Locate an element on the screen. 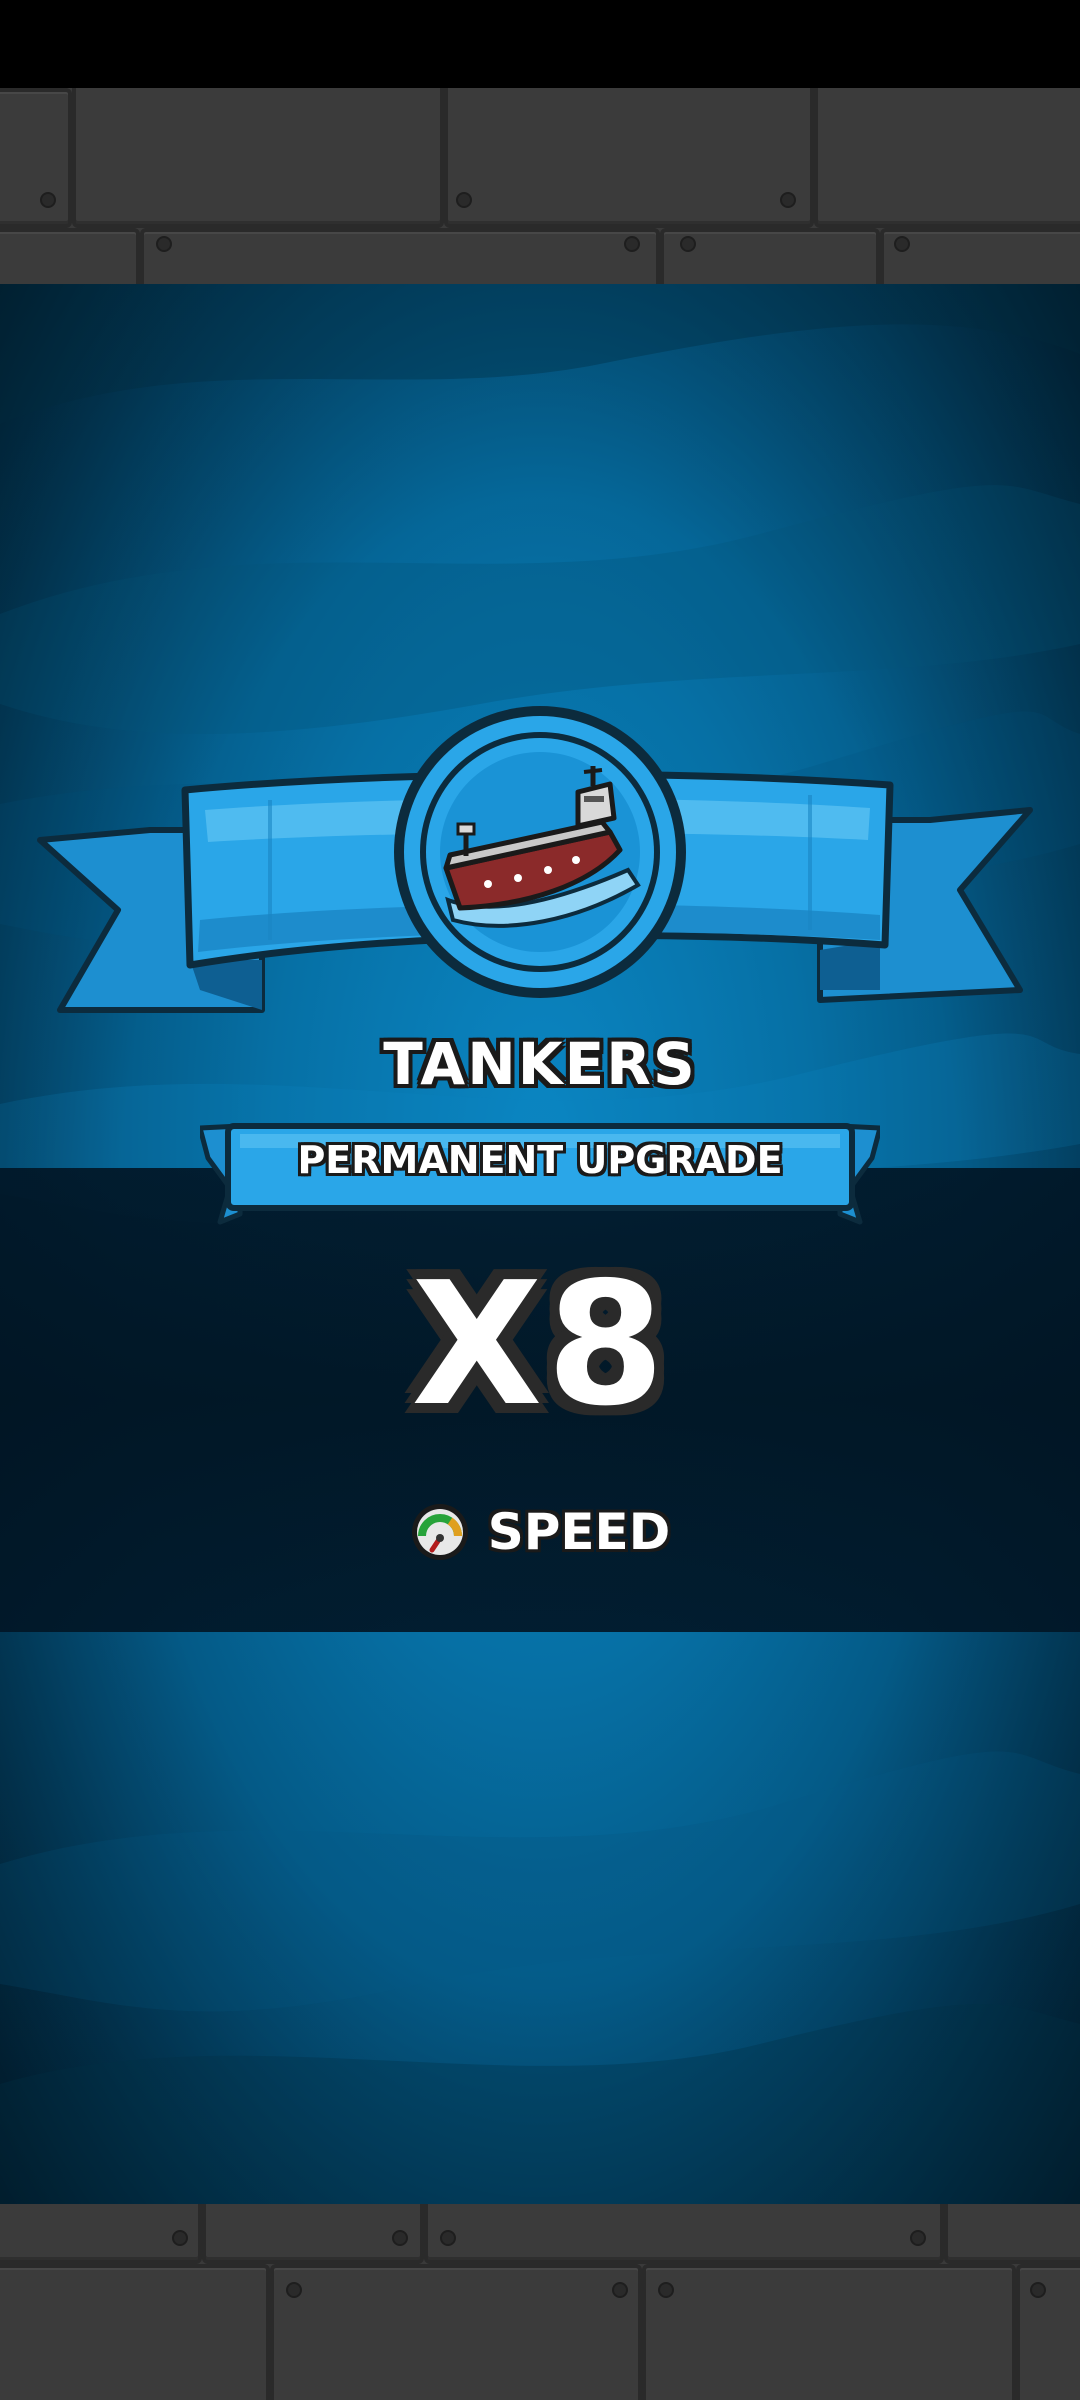 The height and width of the screenshot is (2400, 1080). bottom-metal-frame is located at coordinates (540, 2302).